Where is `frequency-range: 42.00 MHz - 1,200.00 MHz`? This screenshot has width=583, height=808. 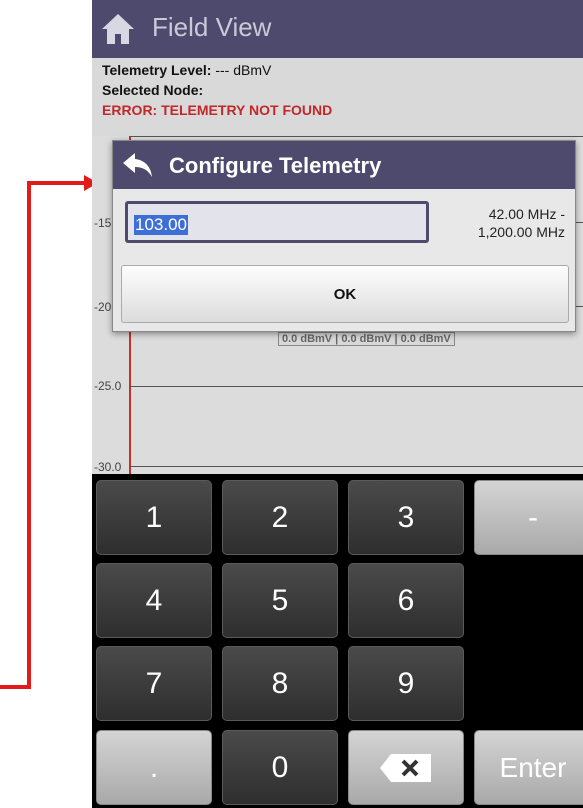 frequency-range: 42.00 MHz - 1,200.00 MHz is located at coordinates (507, 223).